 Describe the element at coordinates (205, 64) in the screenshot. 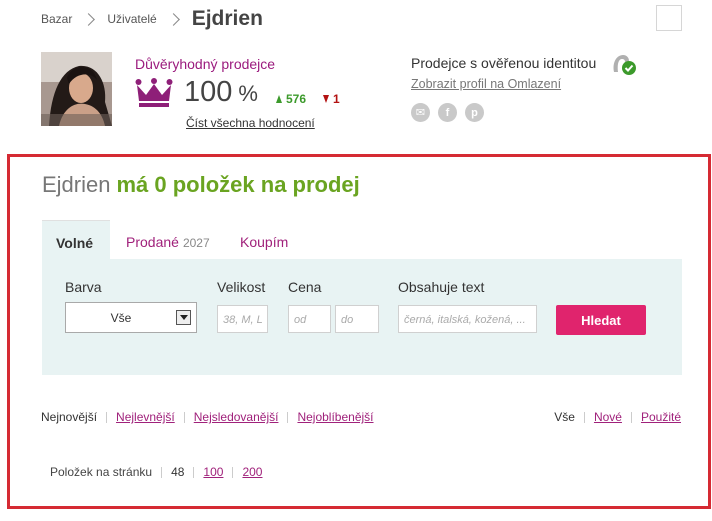

I see `trusted-seller-label: Důvěryhodný prodejce` at that location.